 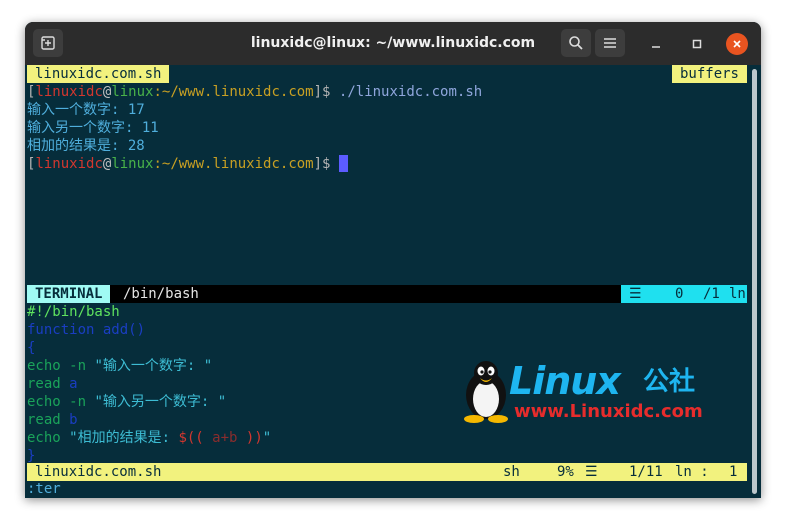 I want to click on scrollbar, so click(x=755, y=281).